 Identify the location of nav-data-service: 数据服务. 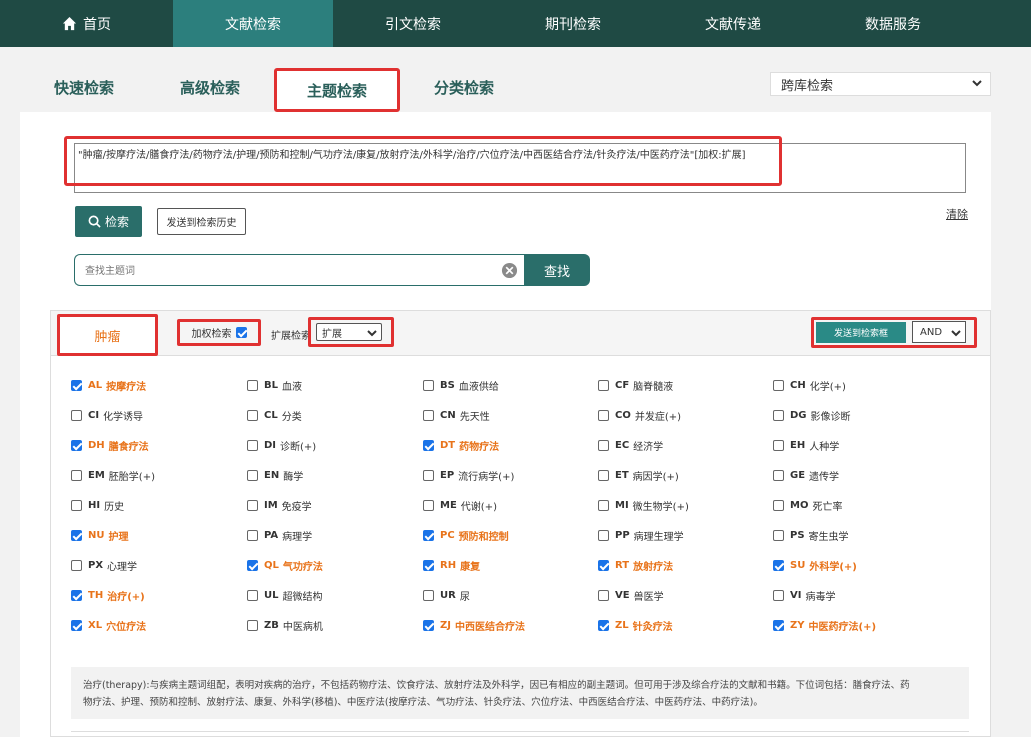
(893, 23).